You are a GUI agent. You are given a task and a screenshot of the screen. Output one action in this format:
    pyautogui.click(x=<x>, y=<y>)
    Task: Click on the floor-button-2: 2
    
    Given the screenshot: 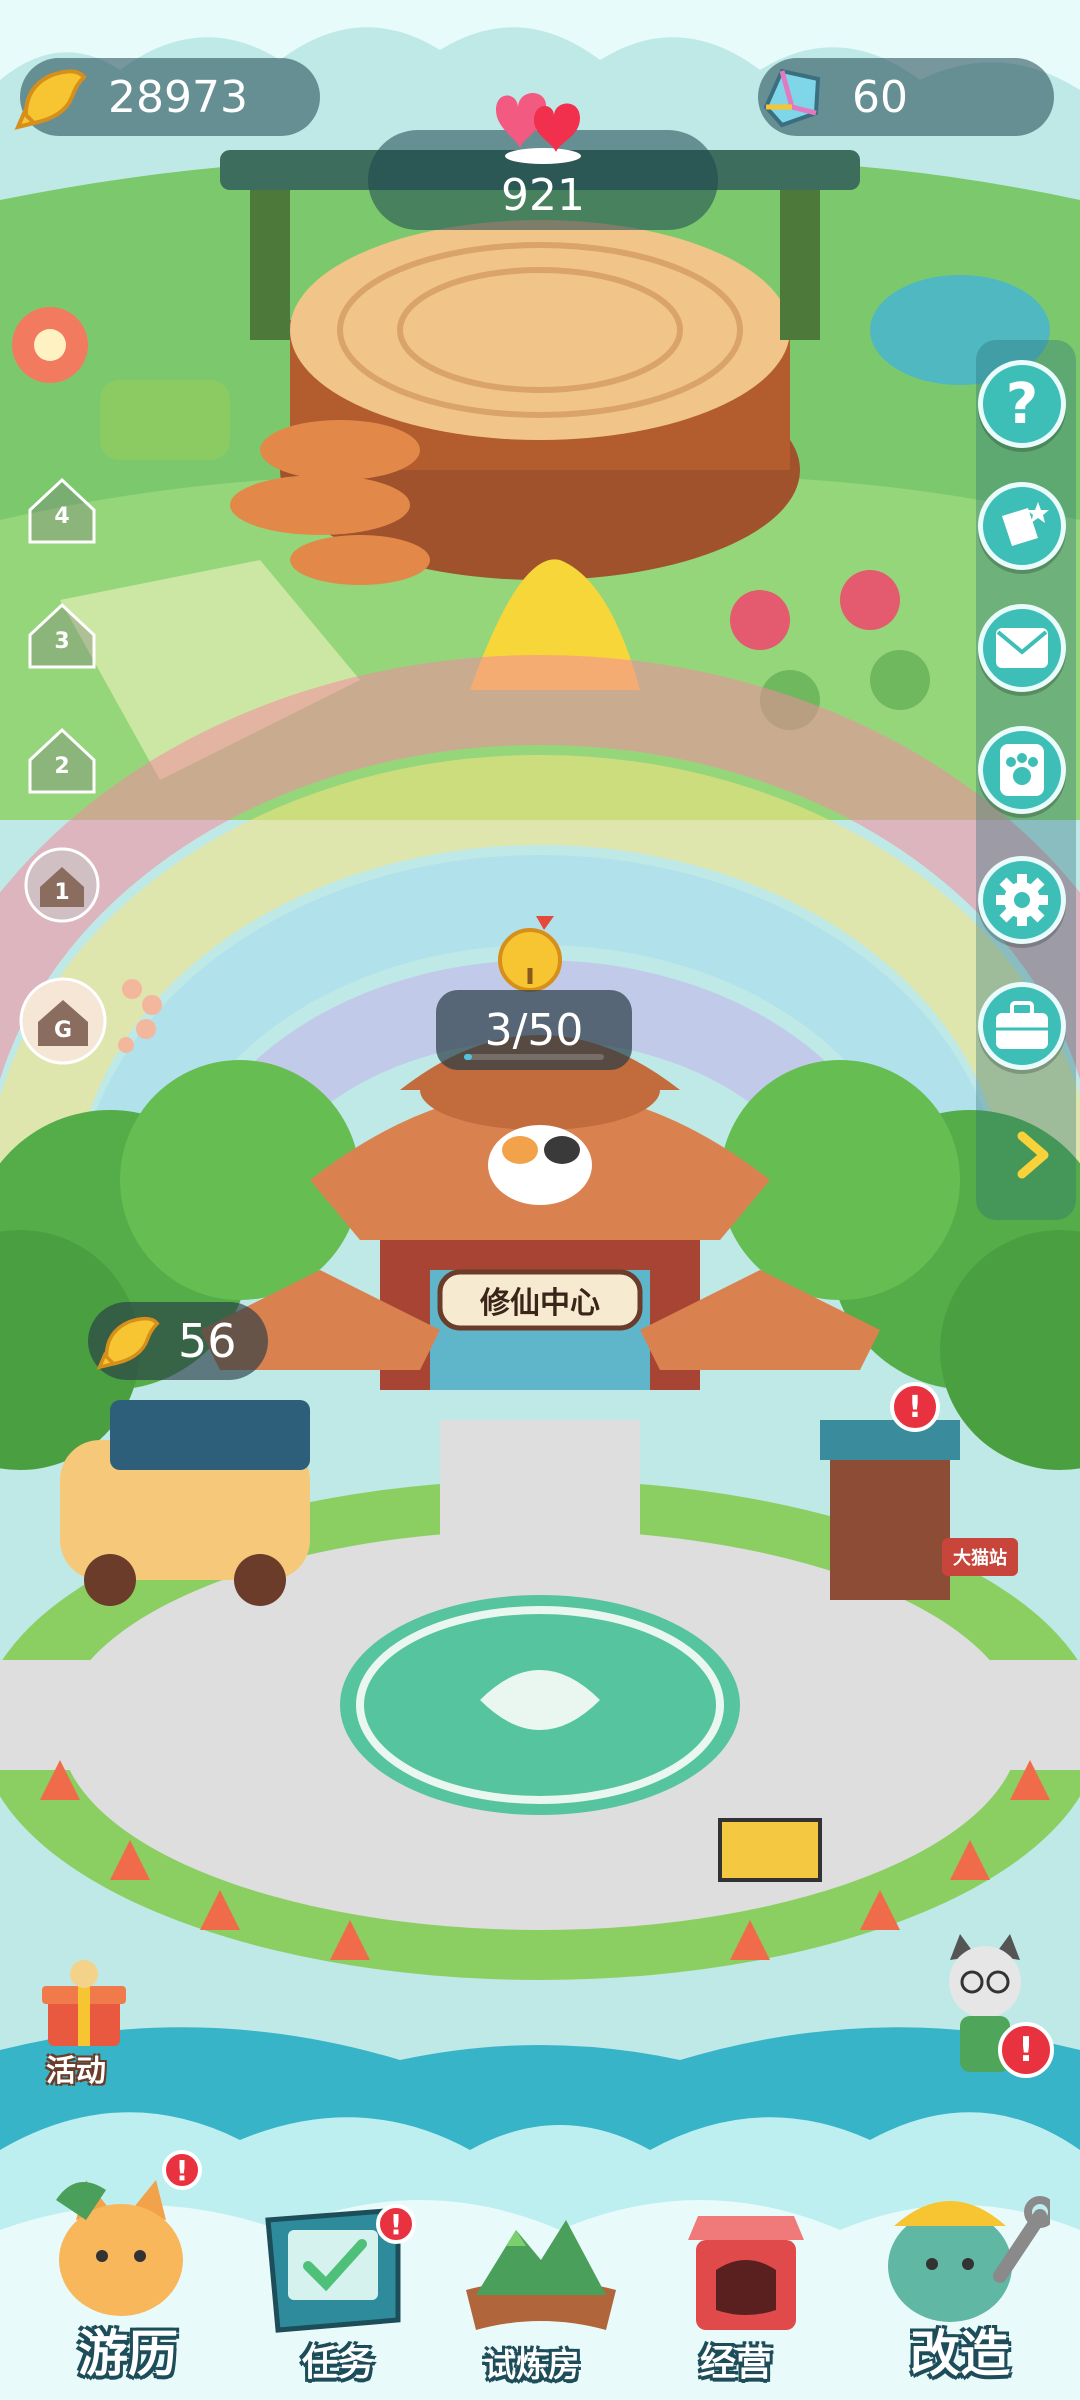 What is the action you would take?
    pyautogui.click(x=62, y=760)
    